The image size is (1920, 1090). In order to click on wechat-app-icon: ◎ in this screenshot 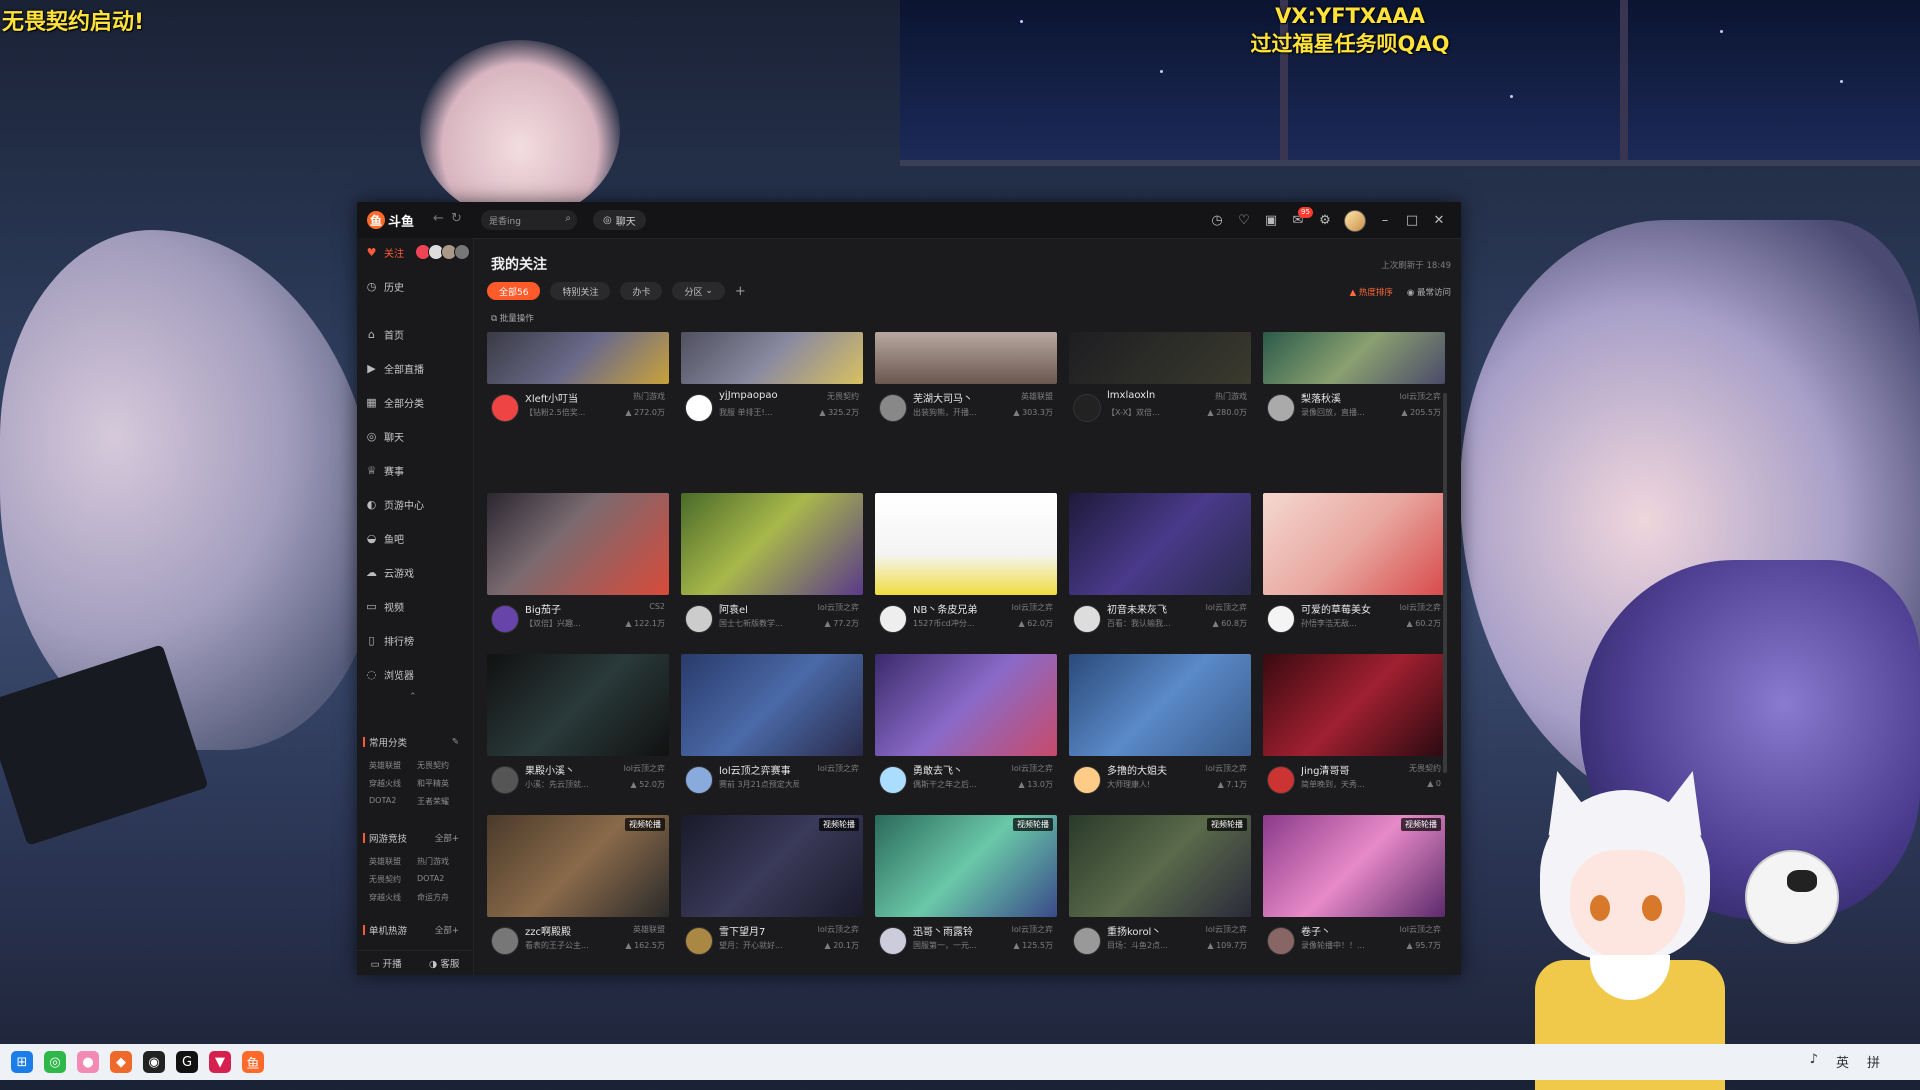, I will do `click(55, 1062)`.